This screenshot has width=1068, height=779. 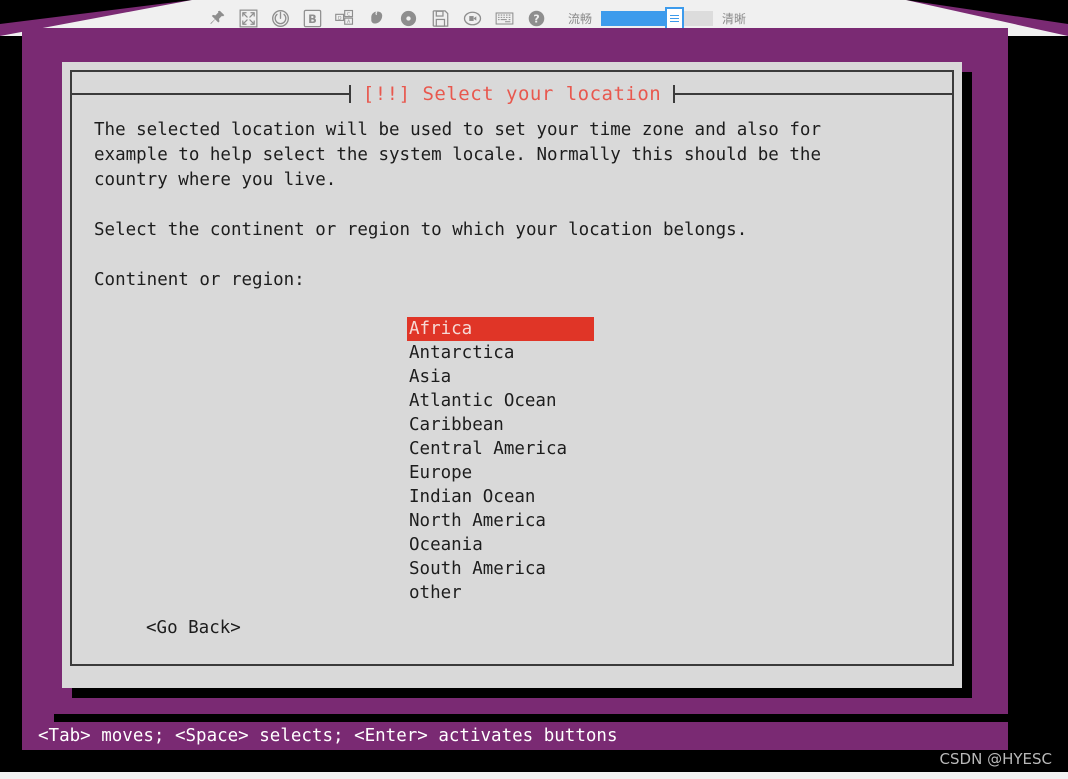 I want to click on list-item: Indian Ocean, so click(x=557, y=497).